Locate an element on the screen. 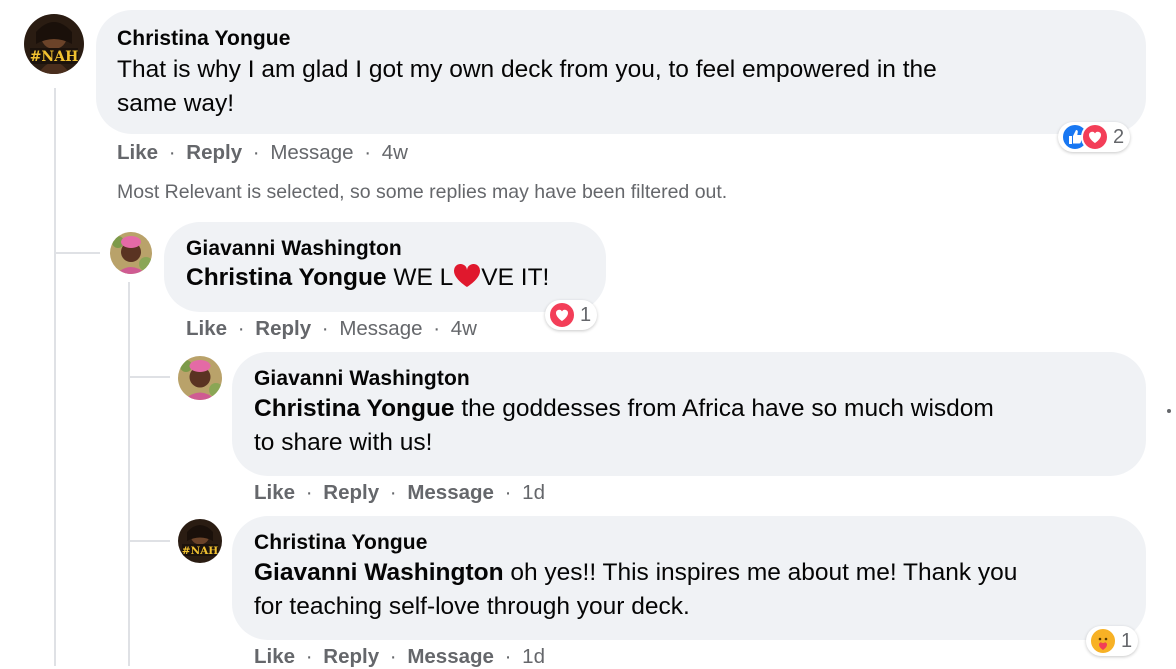 The height and width of the screenshot is (669, 1176). mention-link: Giavanni Washington is located at coordinates (379, 572).